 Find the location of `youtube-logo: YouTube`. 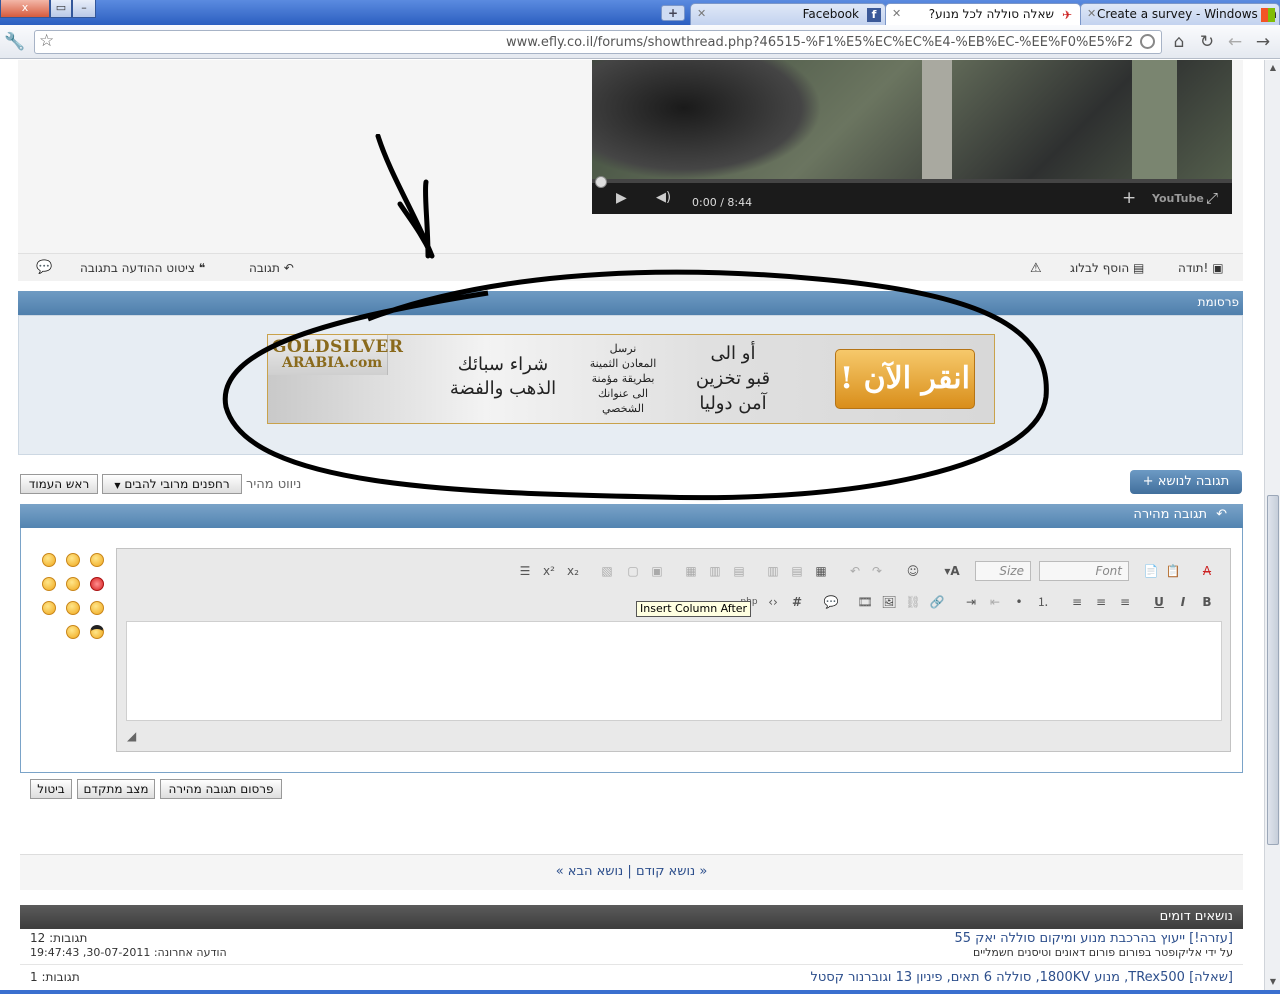

youtube-logo: YouTube is located at coordinates (1178, 198).